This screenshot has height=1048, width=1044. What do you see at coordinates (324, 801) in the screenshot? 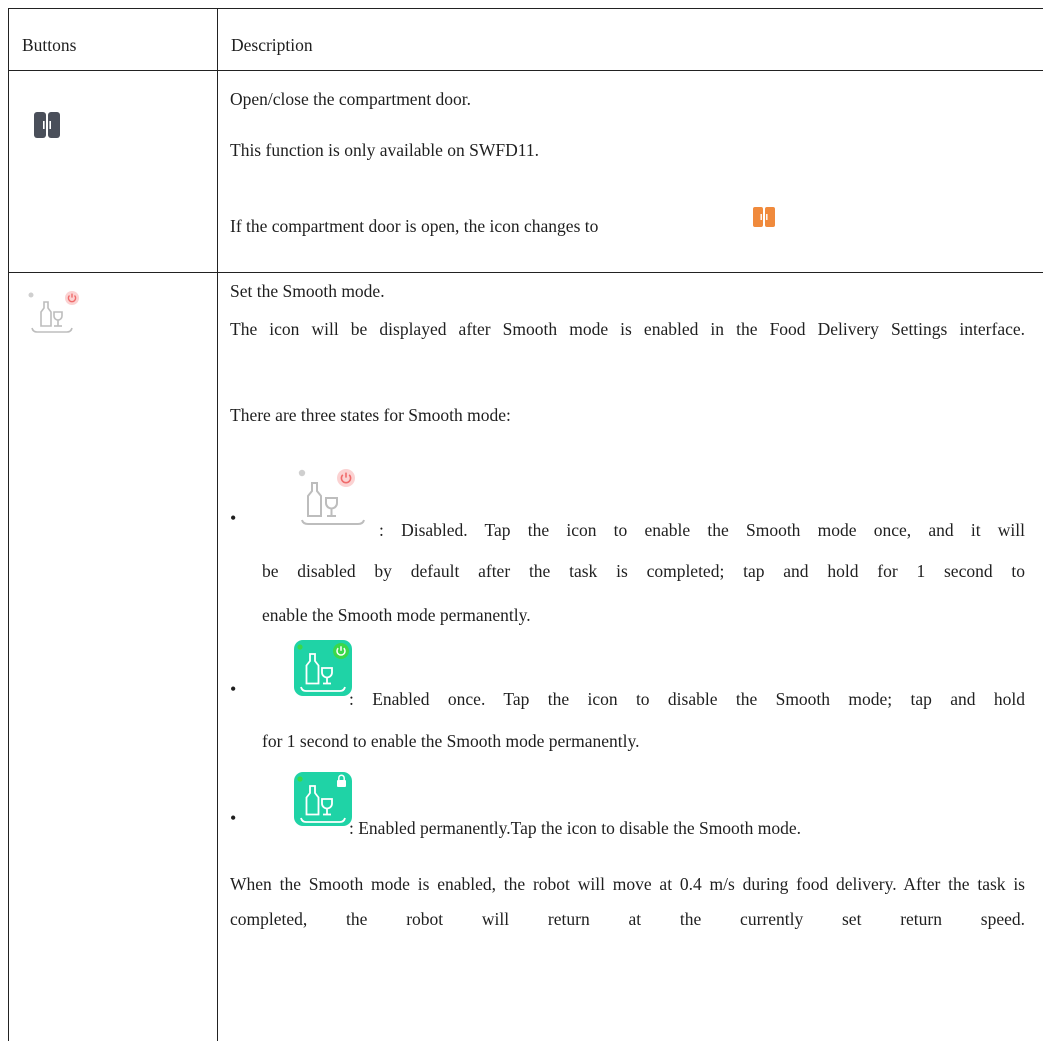
I see `smooth-mode-enabled-permanently-icon` at bounding box center [324, 801].